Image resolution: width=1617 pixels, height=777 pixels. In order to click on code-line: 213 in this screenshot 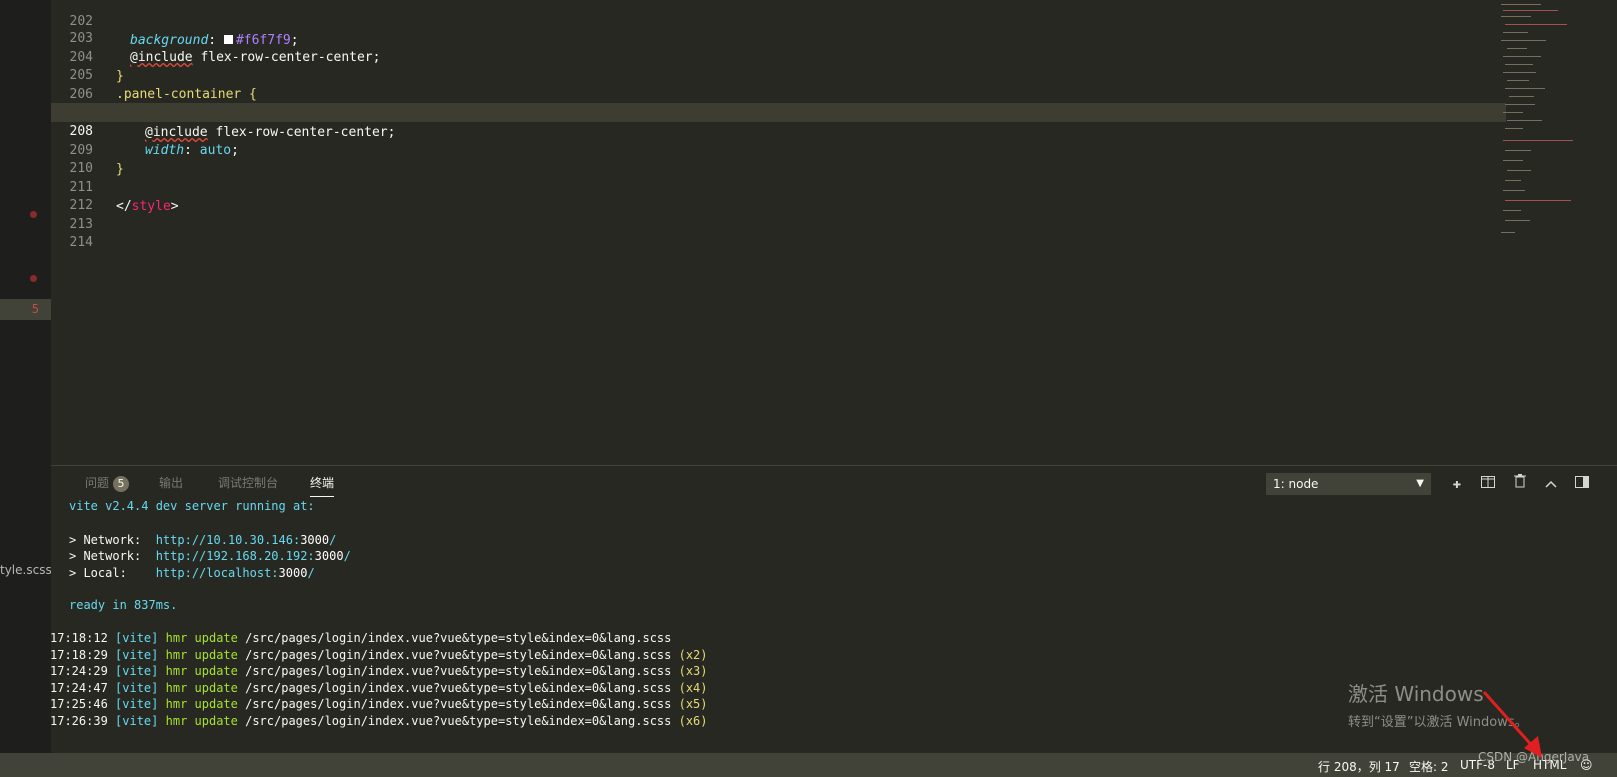, I will do `click(778, 214)`.